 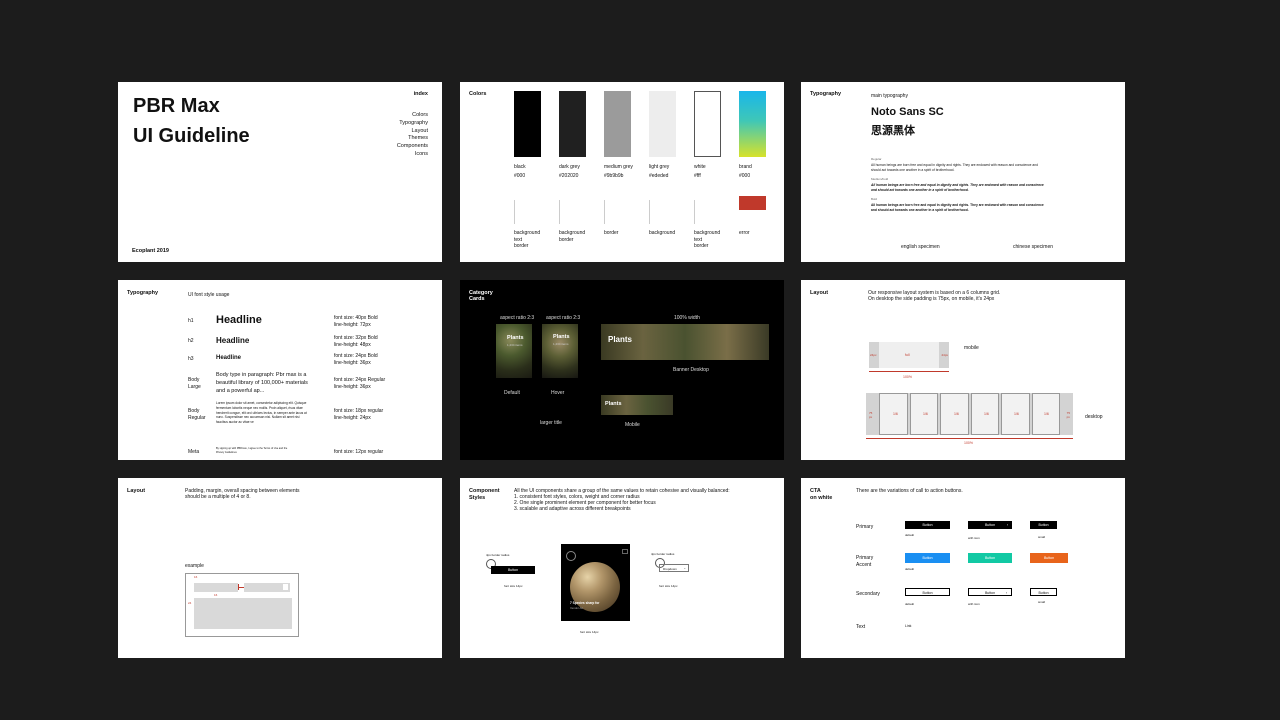 What do you see at coordinates (871, 415) in the screenshot?
I see `desktop-side-left: 75 px` at bounding box center [871, 415].